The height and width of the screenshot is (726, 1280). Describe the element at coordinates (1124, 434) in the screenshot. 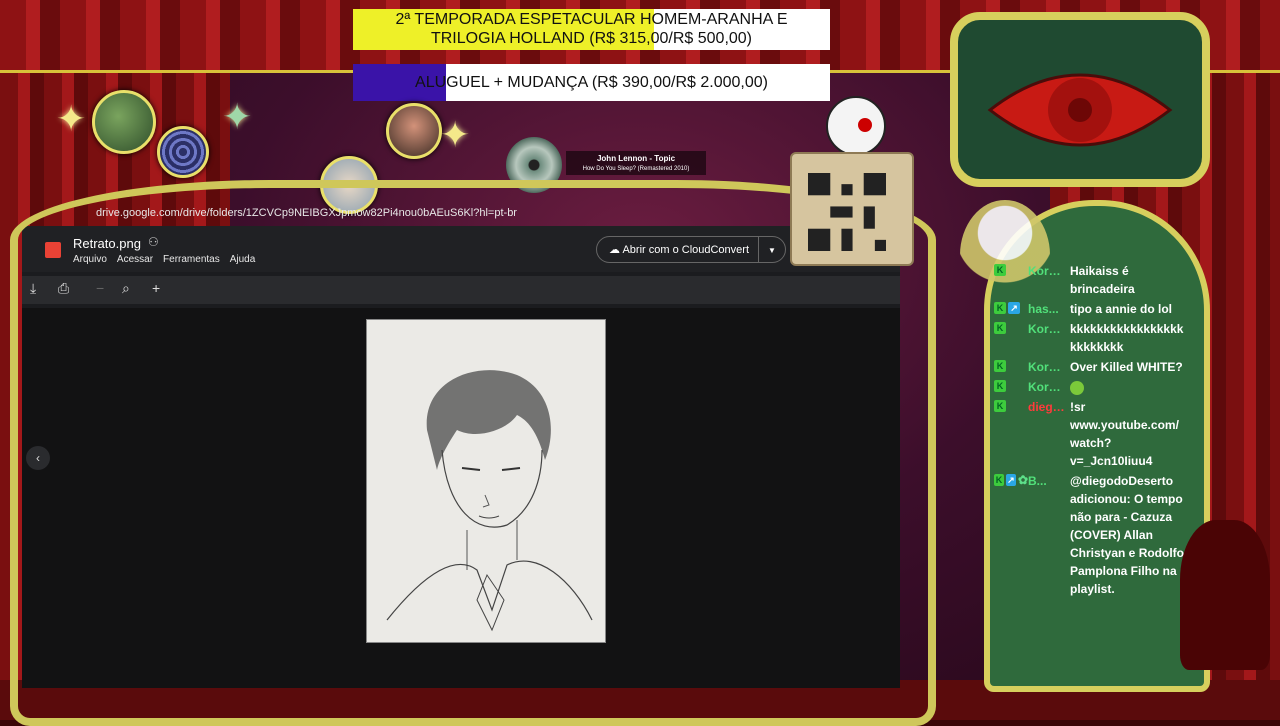

I see `chat-text: !sr www.youtube.com/watch?v=_Jcn10Iiuu4` at that location.